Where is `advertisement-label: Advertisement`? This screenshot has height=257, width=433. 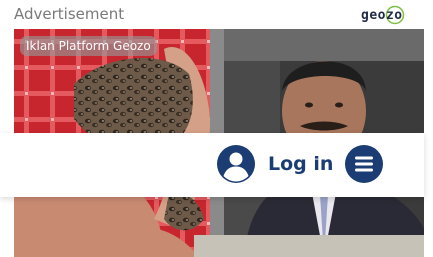 advertisement-label: Advertisement is located at coordinates (69, 14).